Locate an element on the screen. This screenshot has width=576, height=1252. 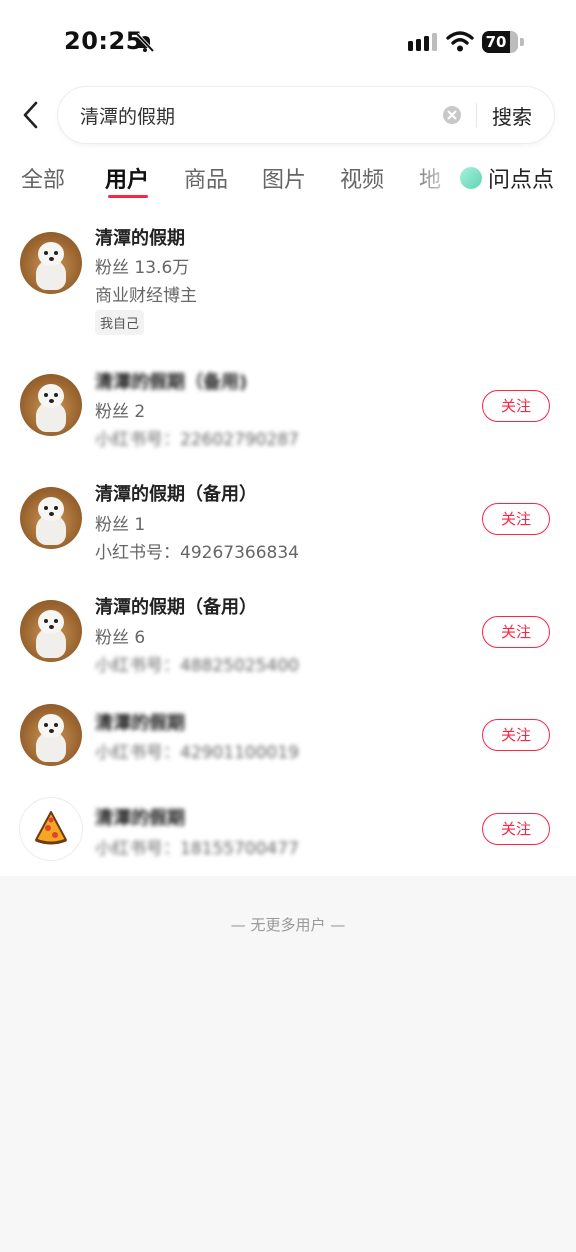
tab-products: 商品 is located at coordinates (206, 178).